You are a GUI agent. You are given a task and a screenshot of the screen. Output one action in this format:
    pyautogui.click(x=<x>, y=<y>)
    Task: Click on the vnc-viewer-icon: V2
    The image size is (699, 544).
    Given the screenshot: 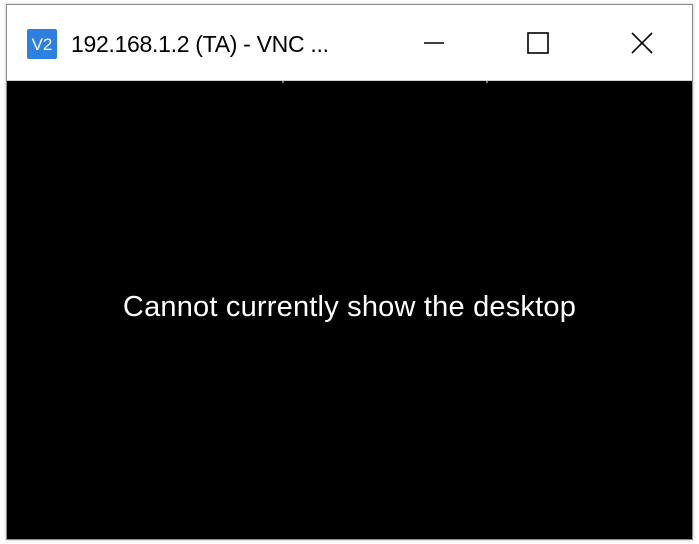 What is the action you would take?
    pyautogui.click(x=42, y=44)
    